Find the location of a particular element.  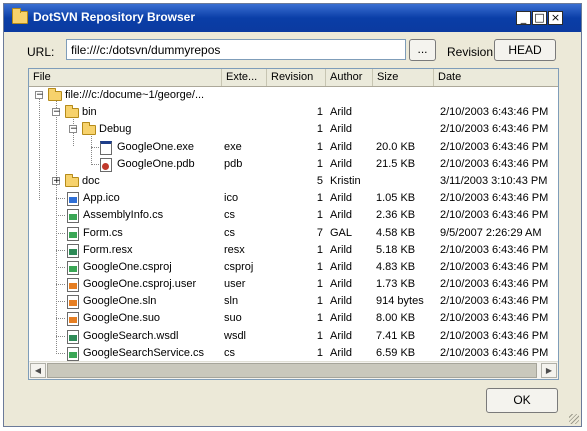

column-header-author: Author is located at coordinates (349, 77).